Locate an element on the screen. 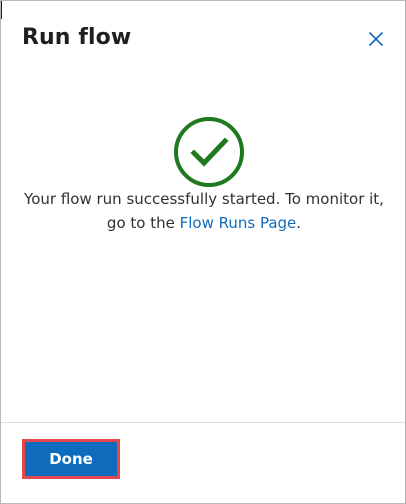 This screenshot has width=406, height=504. close-button is located at coordinates (376, 39).